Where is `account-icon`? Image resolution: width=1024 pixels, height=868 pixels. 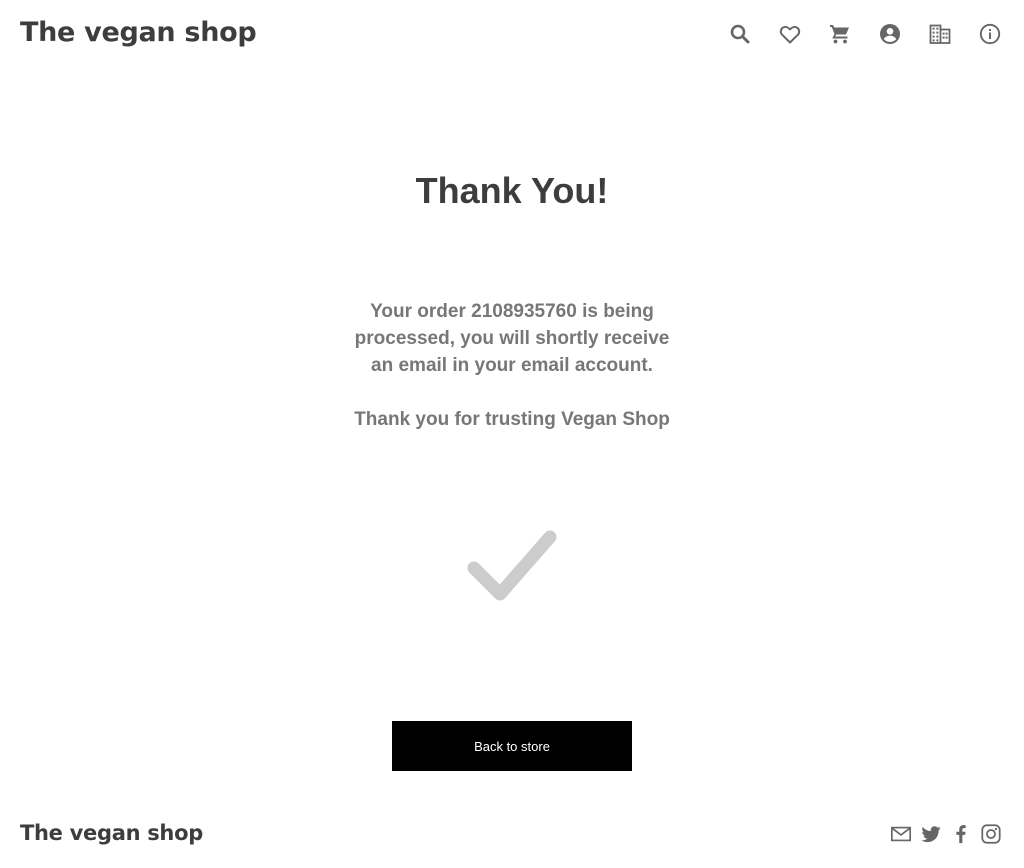
account-icon is located at coordinates (890, 34).